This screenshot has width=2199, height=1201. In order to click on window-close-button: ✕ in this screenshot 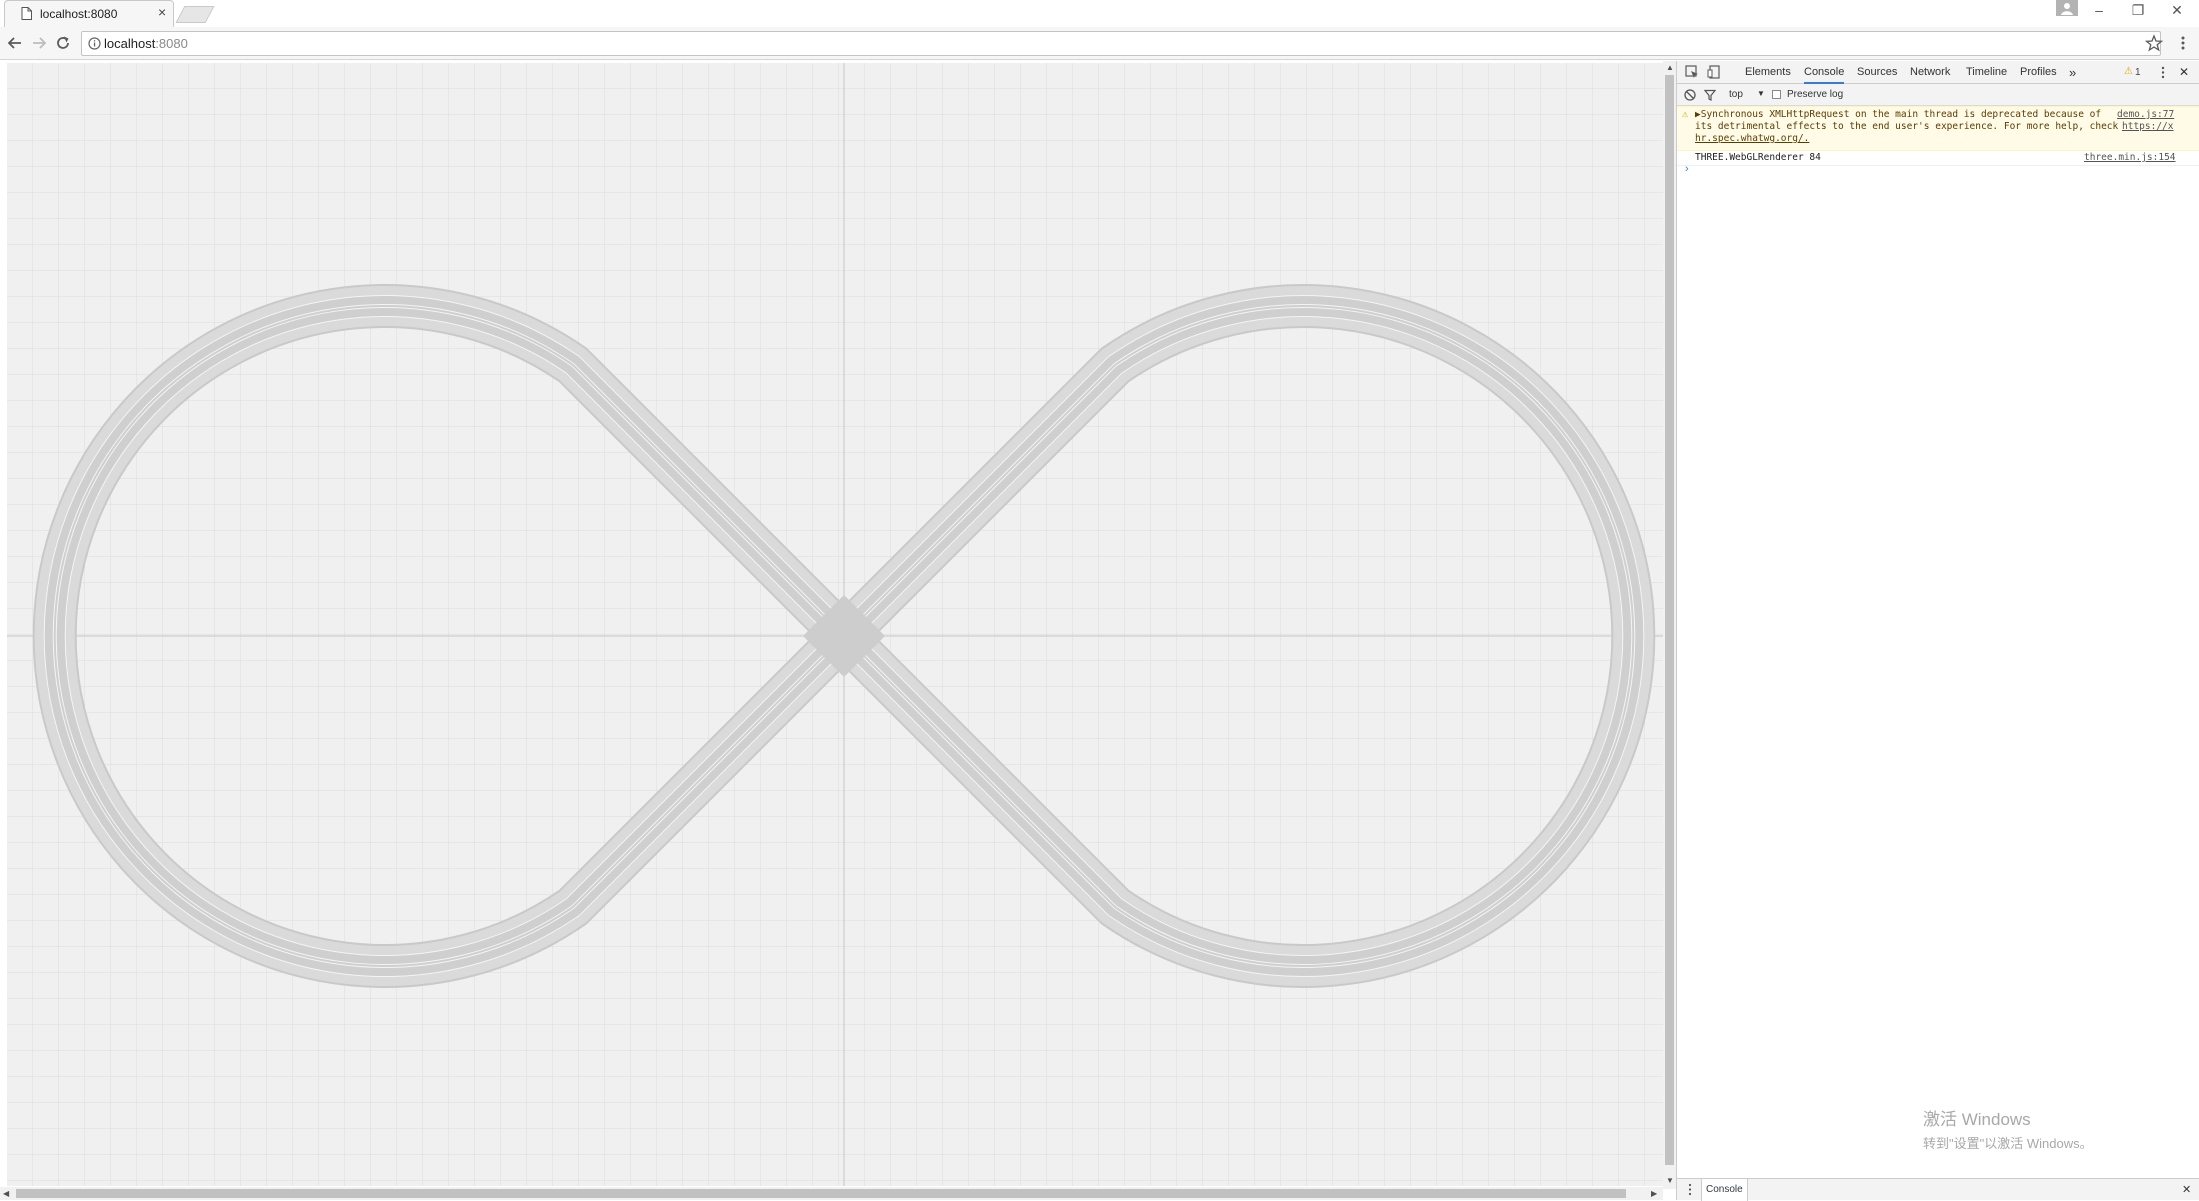, I will do `click(2177, 11)`.